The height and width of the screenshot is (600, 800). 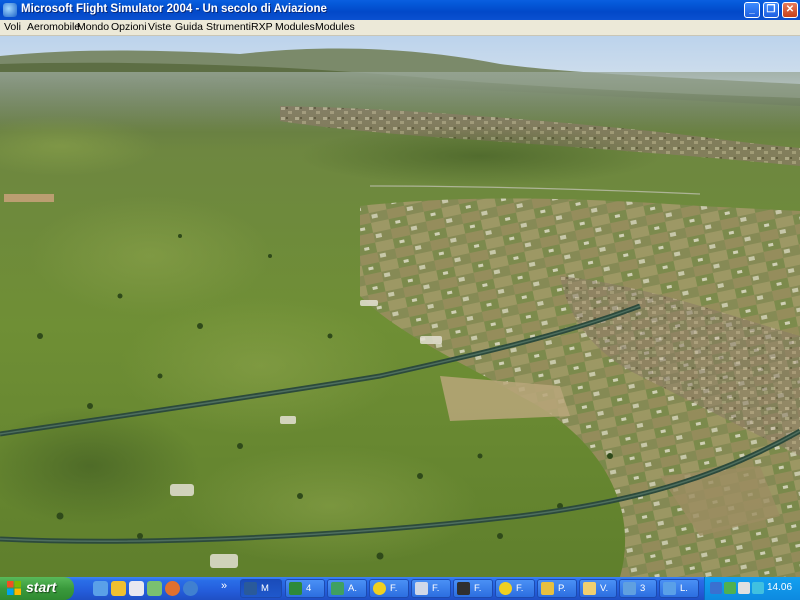 I want to click on network-icon, so click(x=716, y=588).